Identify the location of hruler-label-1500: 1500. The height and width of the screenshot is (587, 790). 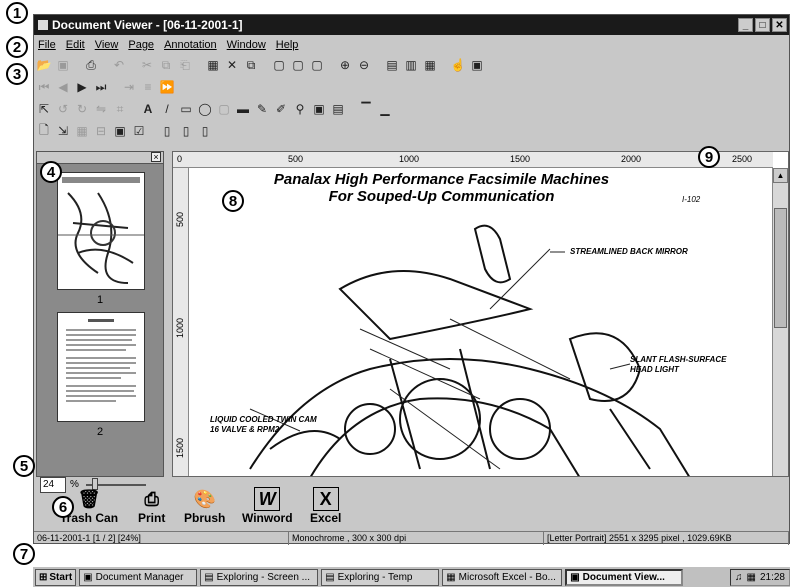
(520, 159).